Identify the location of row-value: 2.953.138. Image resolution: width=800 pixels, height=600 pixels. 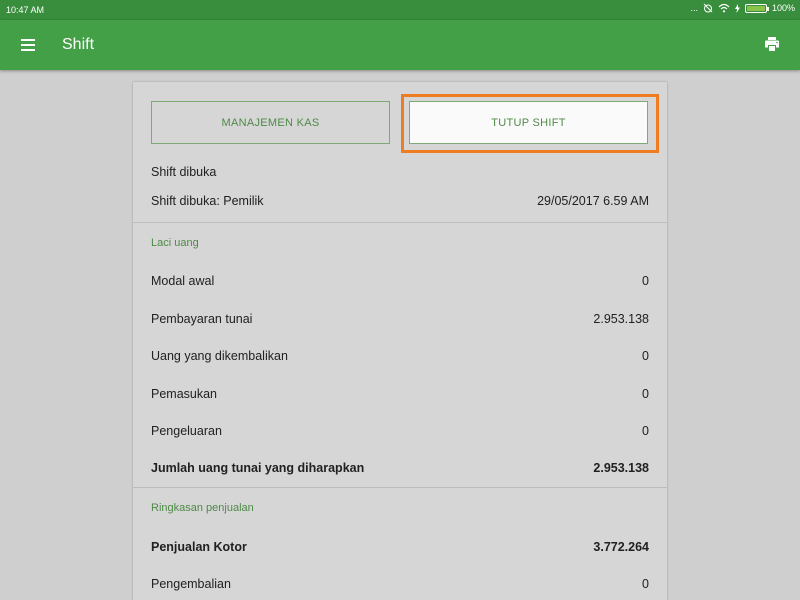
(621, 319).